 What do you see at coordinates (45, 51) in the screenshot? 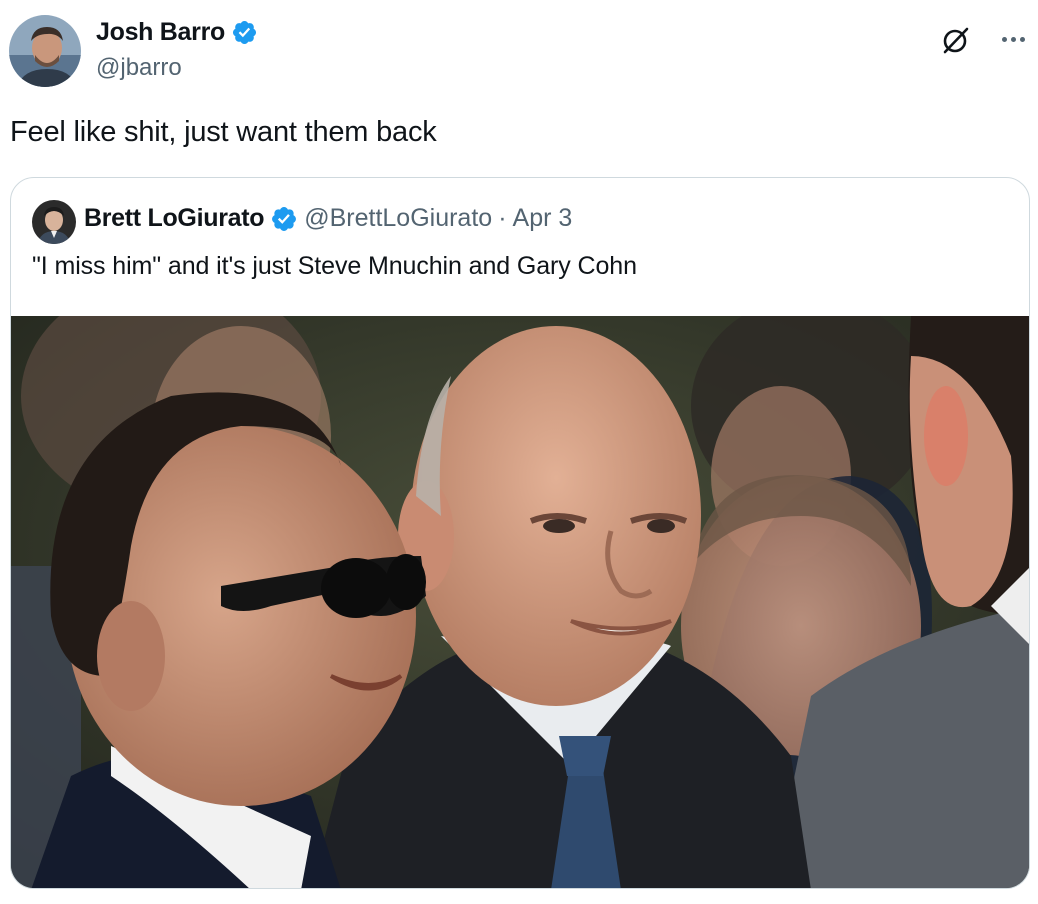
I see `author-avatar` at bounding box center [45, 51].